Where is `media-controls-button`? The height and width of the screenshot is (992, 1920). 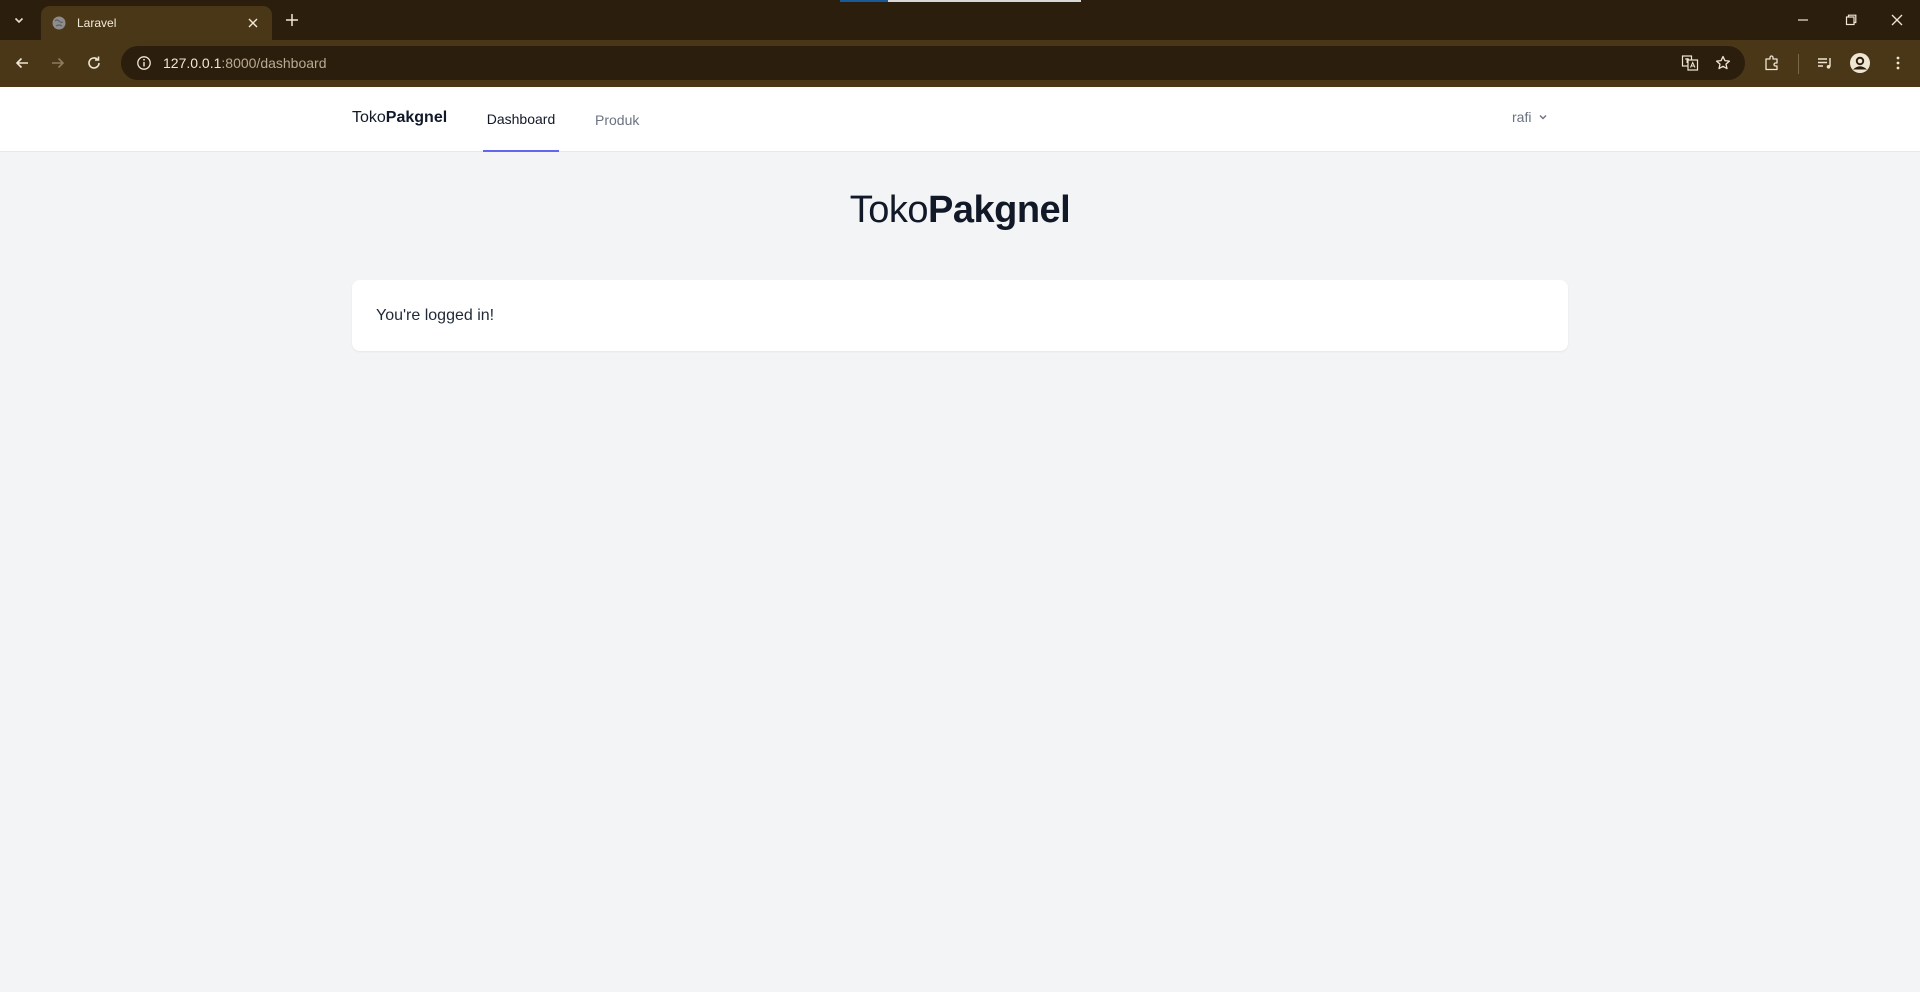
media-controls-button is located at coordinates (1825, 63).